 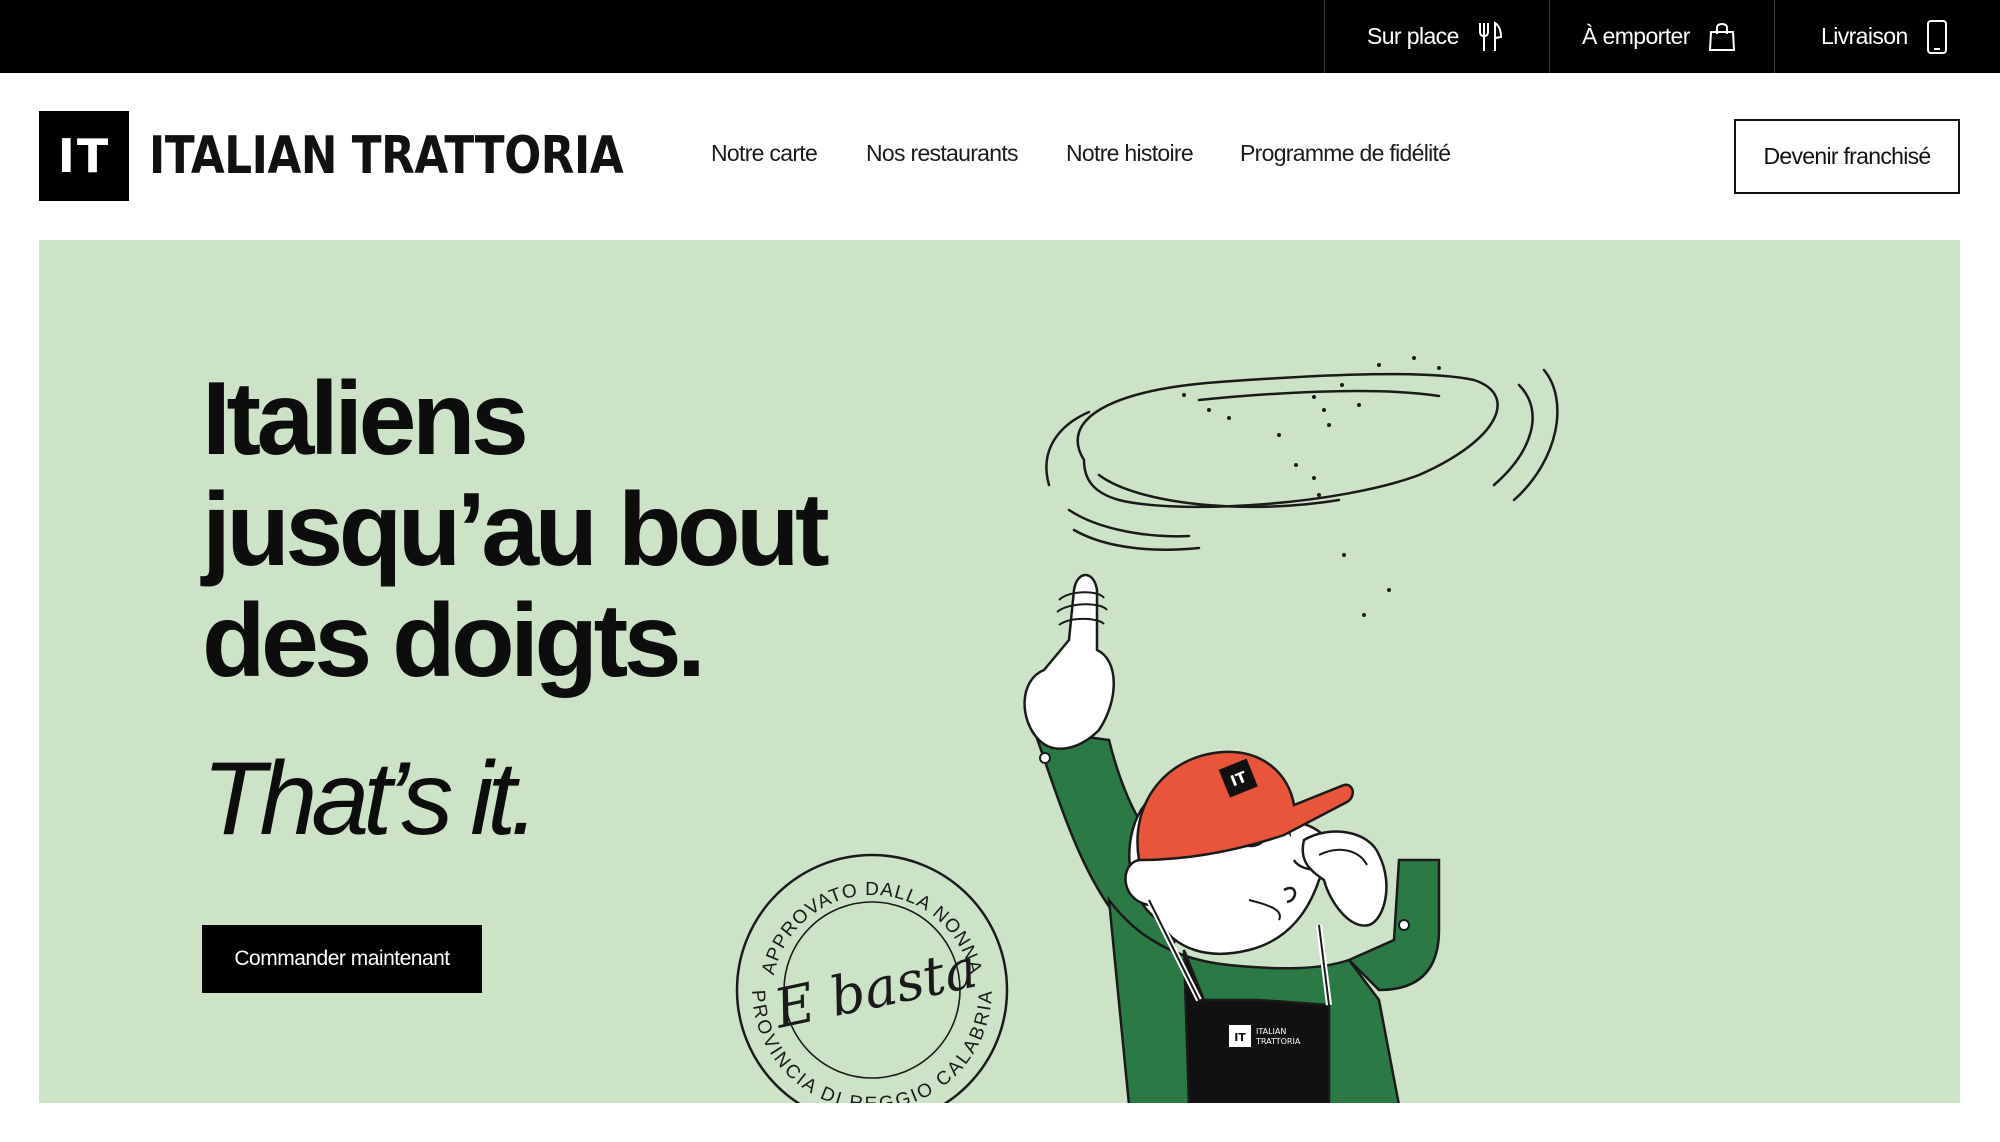 I want to click on nav-programme-fidelite: Programme de fidélité, so click(x=1345, y=153).